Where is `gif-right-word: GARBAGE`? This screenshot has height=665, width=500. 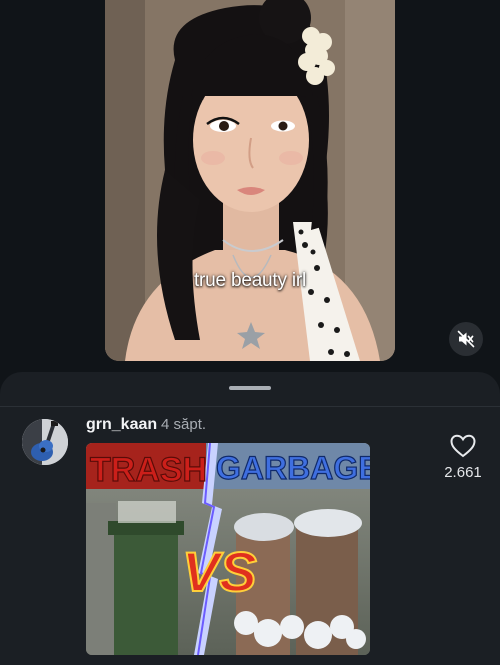
gif-right-word: GARBAGE is located at coordinates (293, 468).